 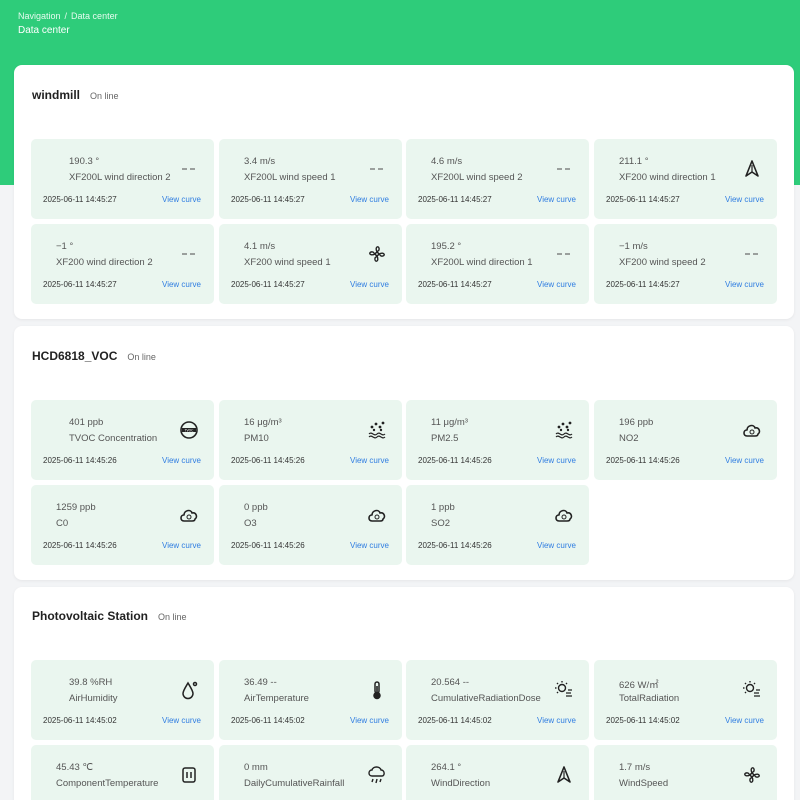 What do you see at coordinates (377, 690) in the screenshot?
I see `thermometer-icon` at bounding box center [377, 690].